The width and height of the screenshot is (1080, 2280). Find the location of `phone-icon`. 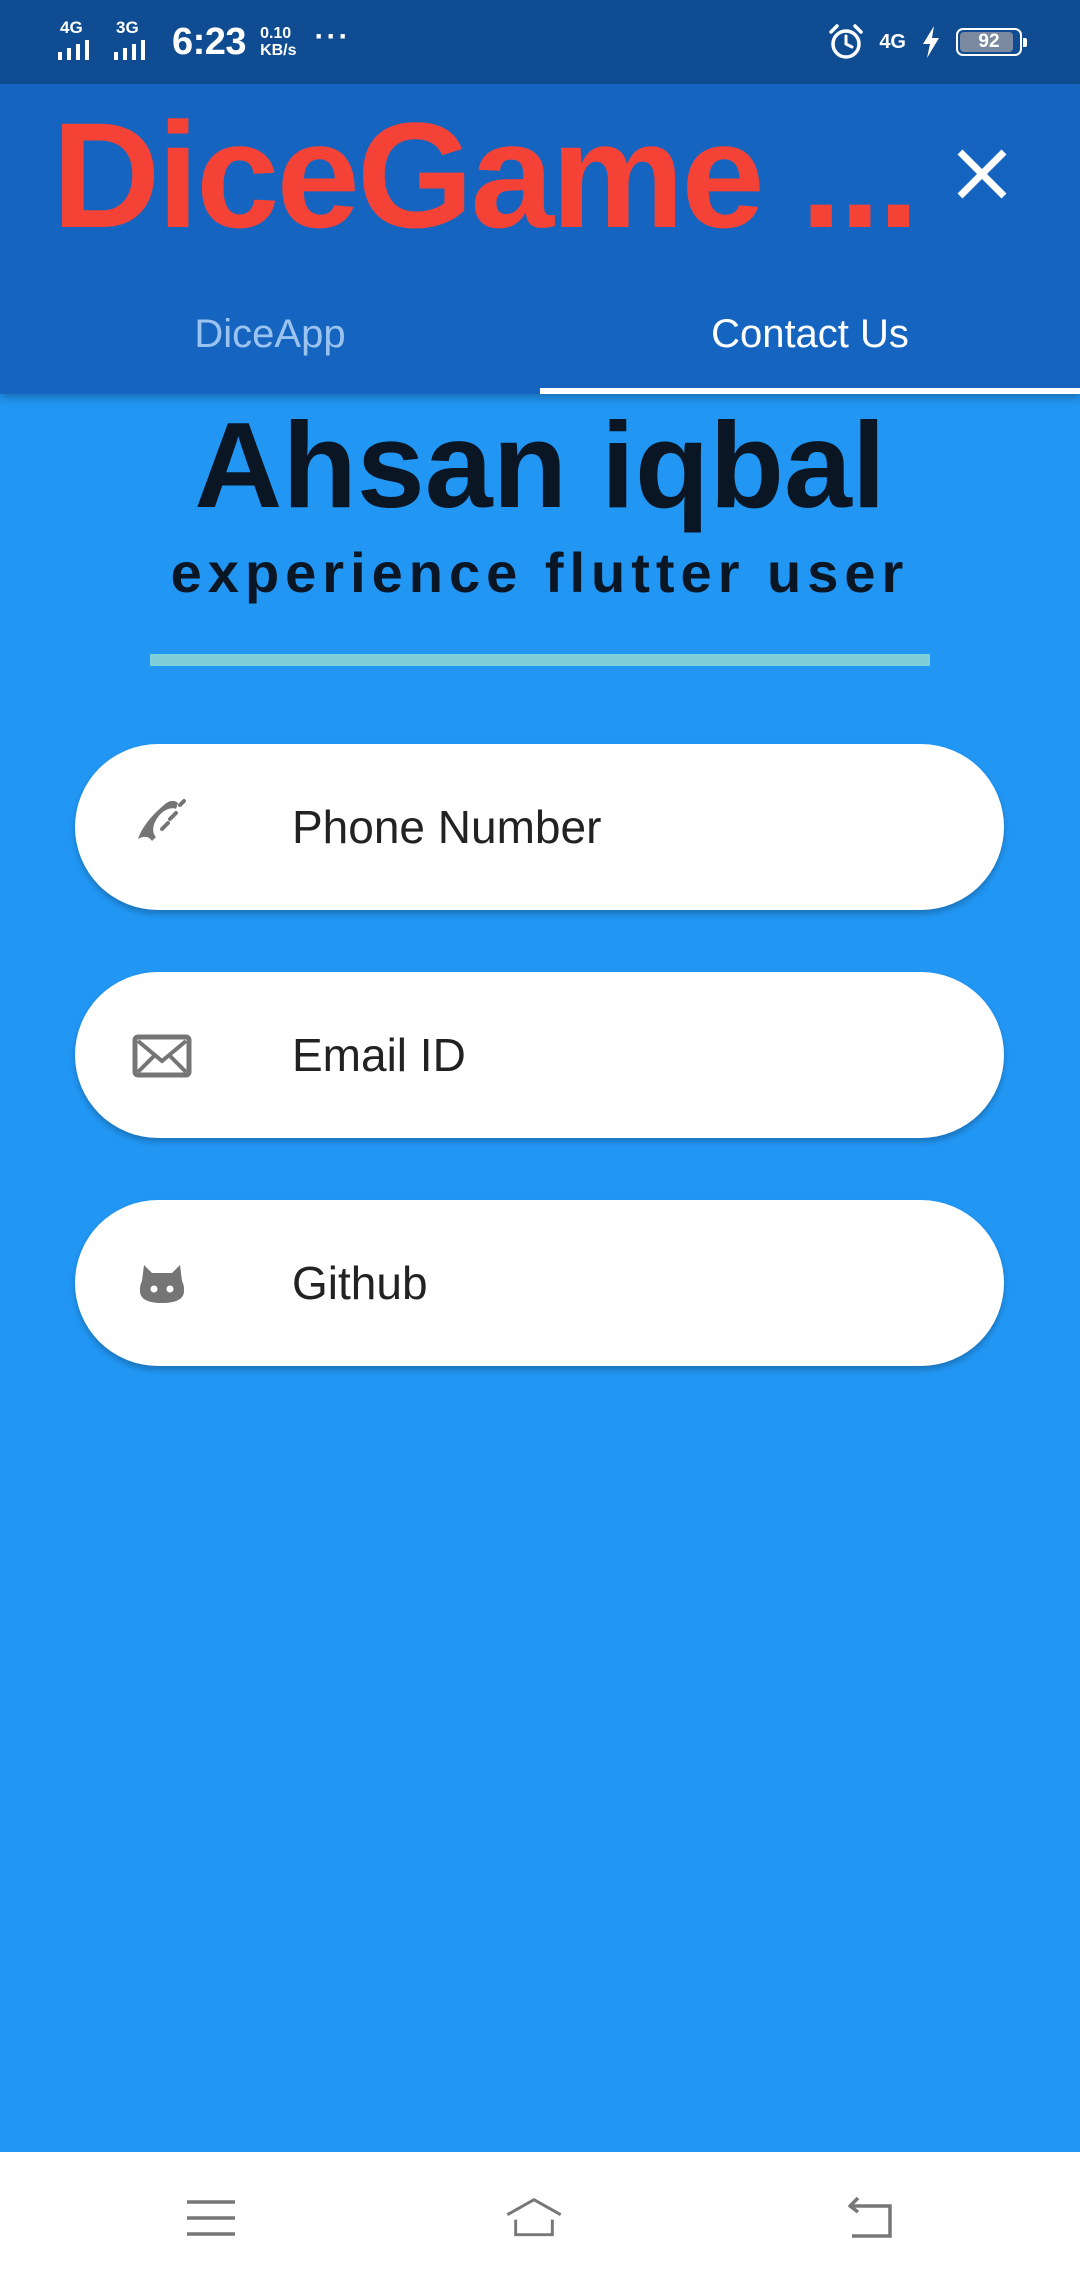

phone-icon is located at coordinates (162, 820).